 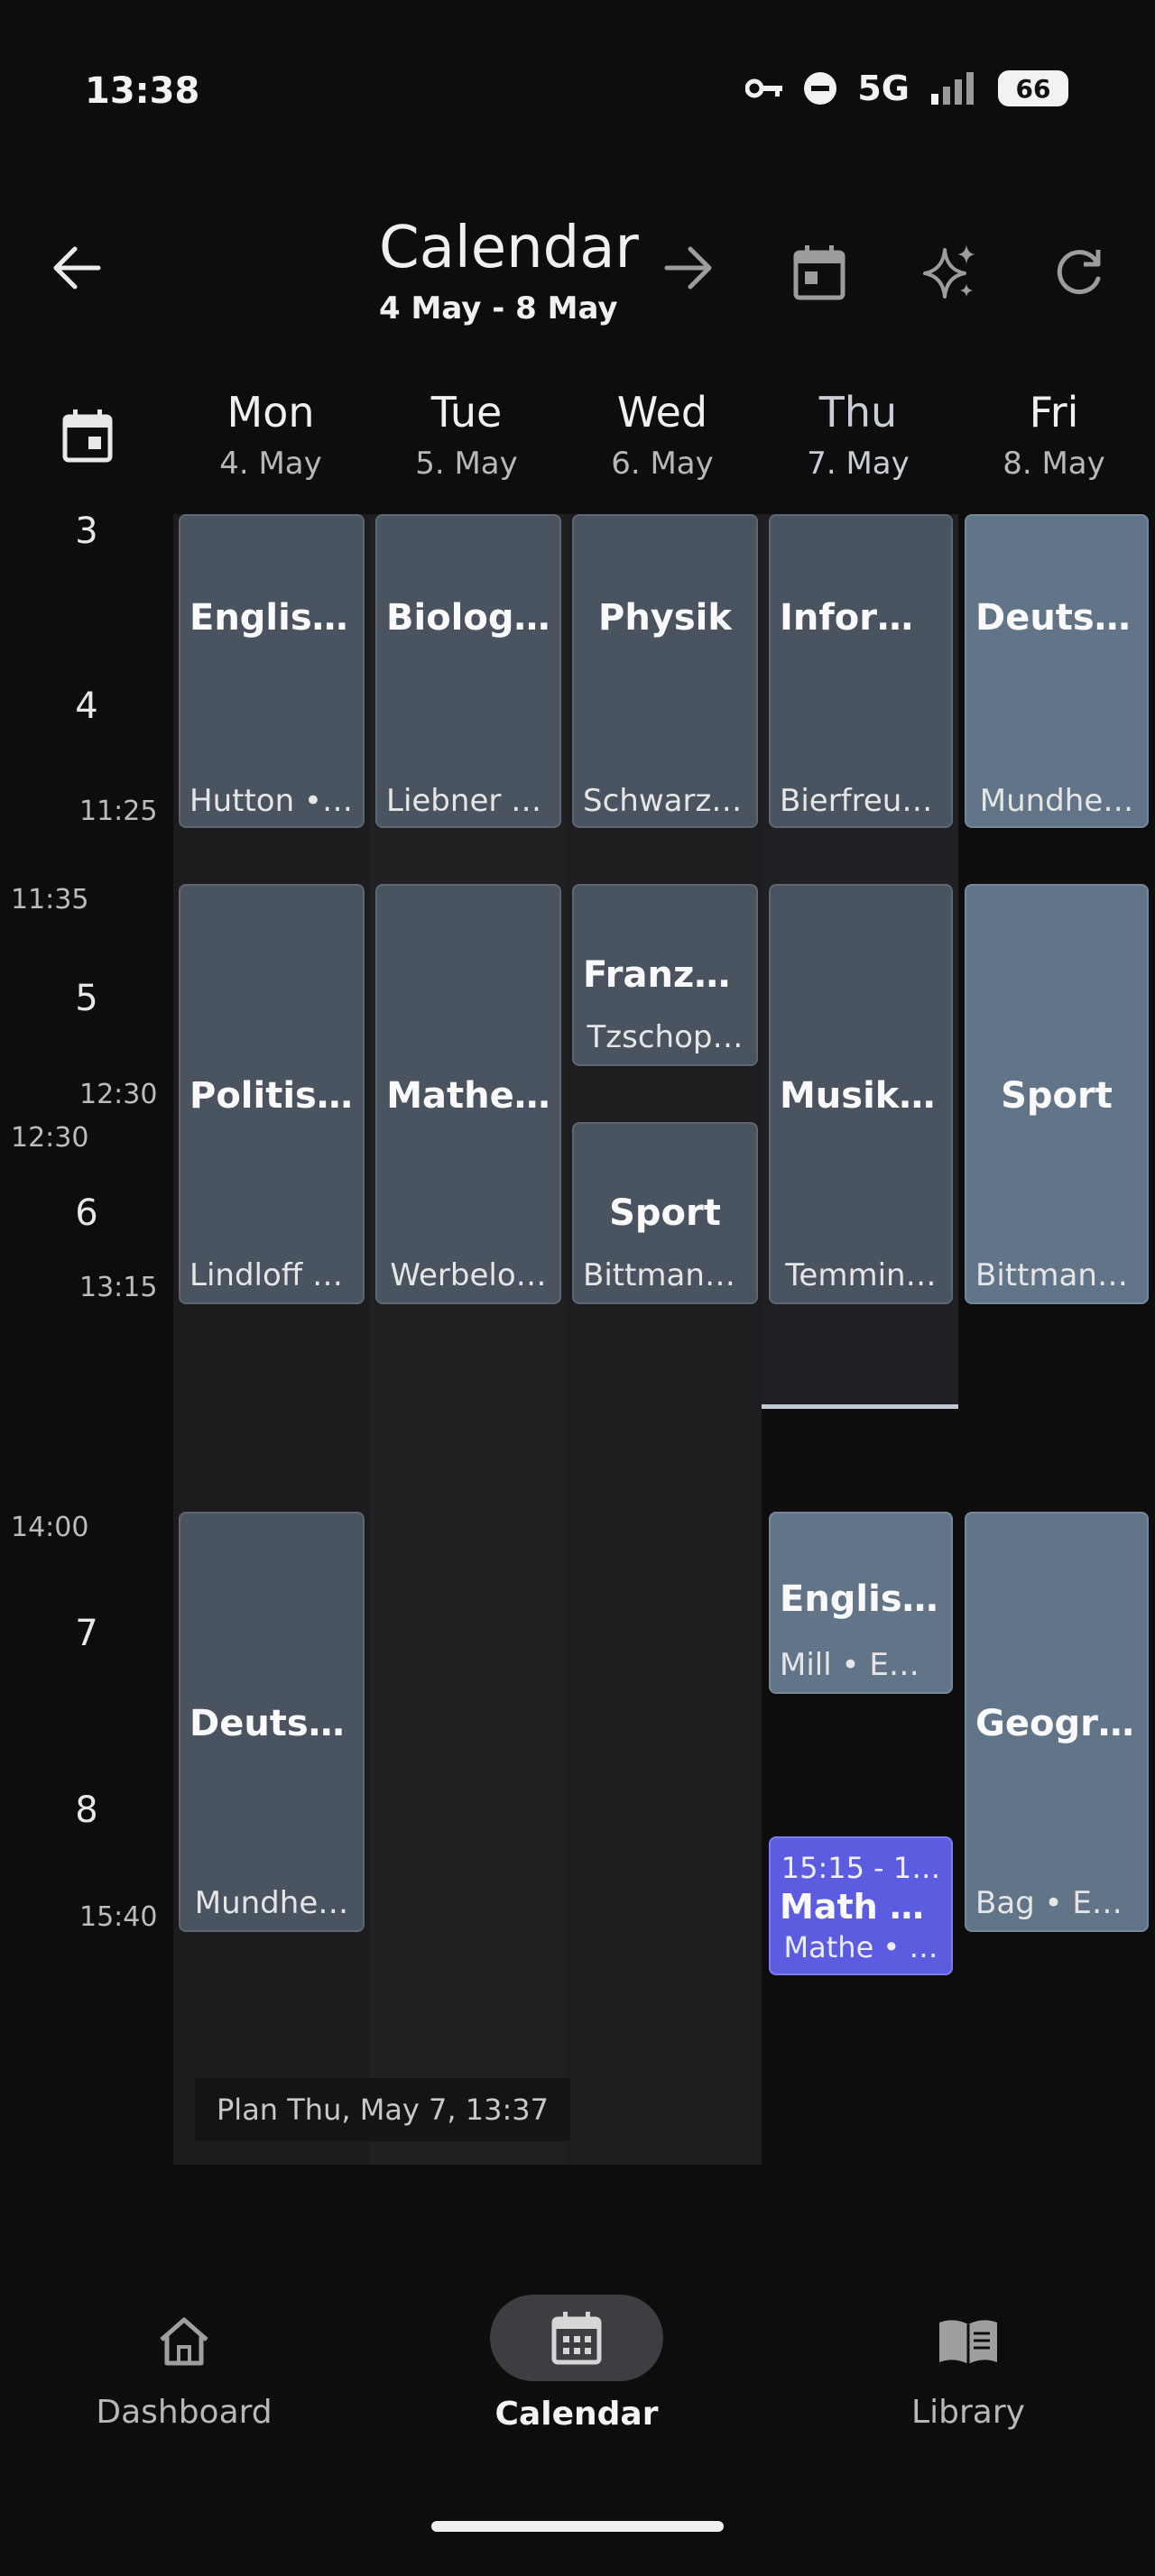 I want to click on vpn-key-icon, so click(x=764, y=88).